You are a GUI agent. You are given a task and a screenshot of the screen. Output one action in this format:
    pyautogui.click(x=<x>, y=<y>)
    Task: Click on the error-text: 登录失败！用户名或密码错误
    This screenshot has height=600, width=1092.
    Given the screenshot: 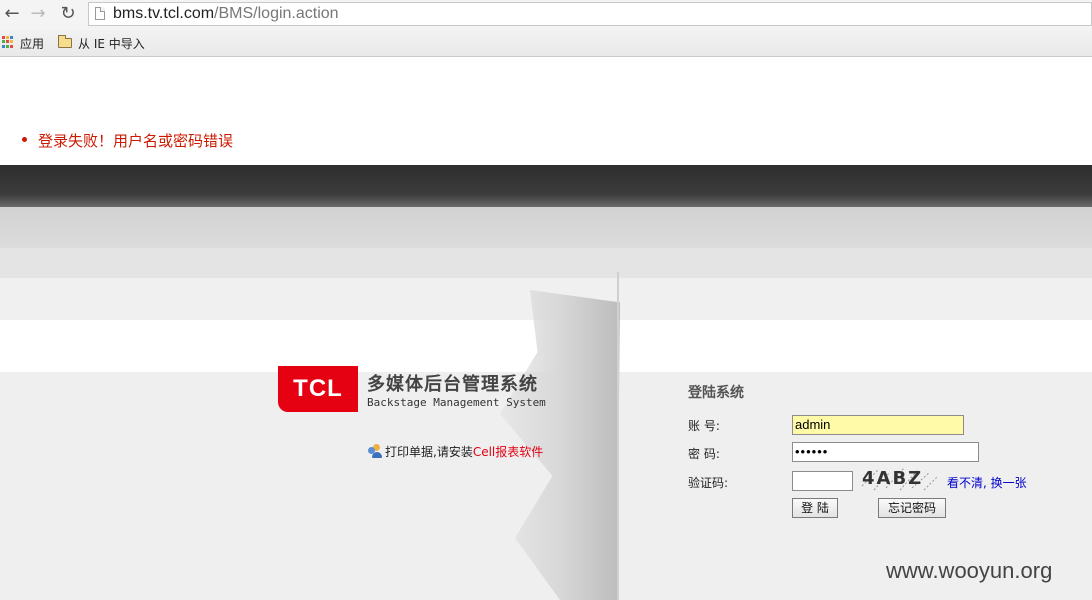 What is the action you would take?
    pyautogui.click(x=136, y=141)
    